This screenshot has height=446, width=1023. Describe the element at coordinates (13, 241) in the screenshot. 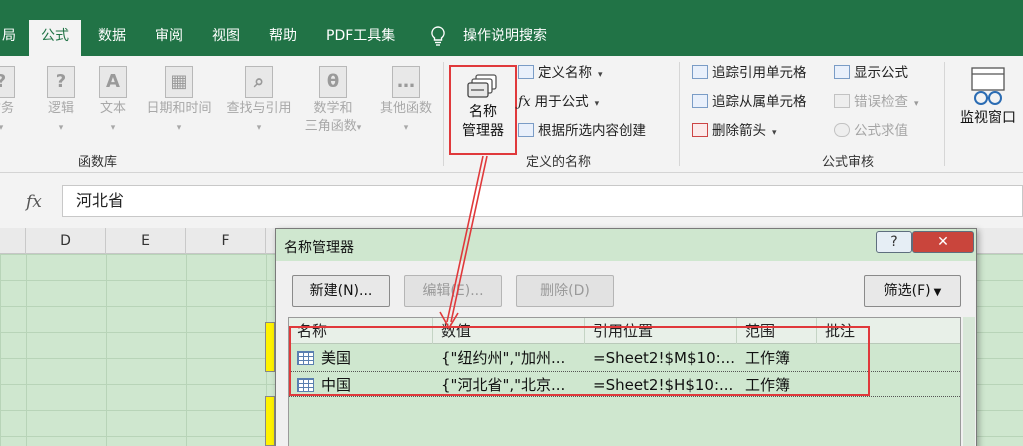

I see `column-header-blank` at that location.